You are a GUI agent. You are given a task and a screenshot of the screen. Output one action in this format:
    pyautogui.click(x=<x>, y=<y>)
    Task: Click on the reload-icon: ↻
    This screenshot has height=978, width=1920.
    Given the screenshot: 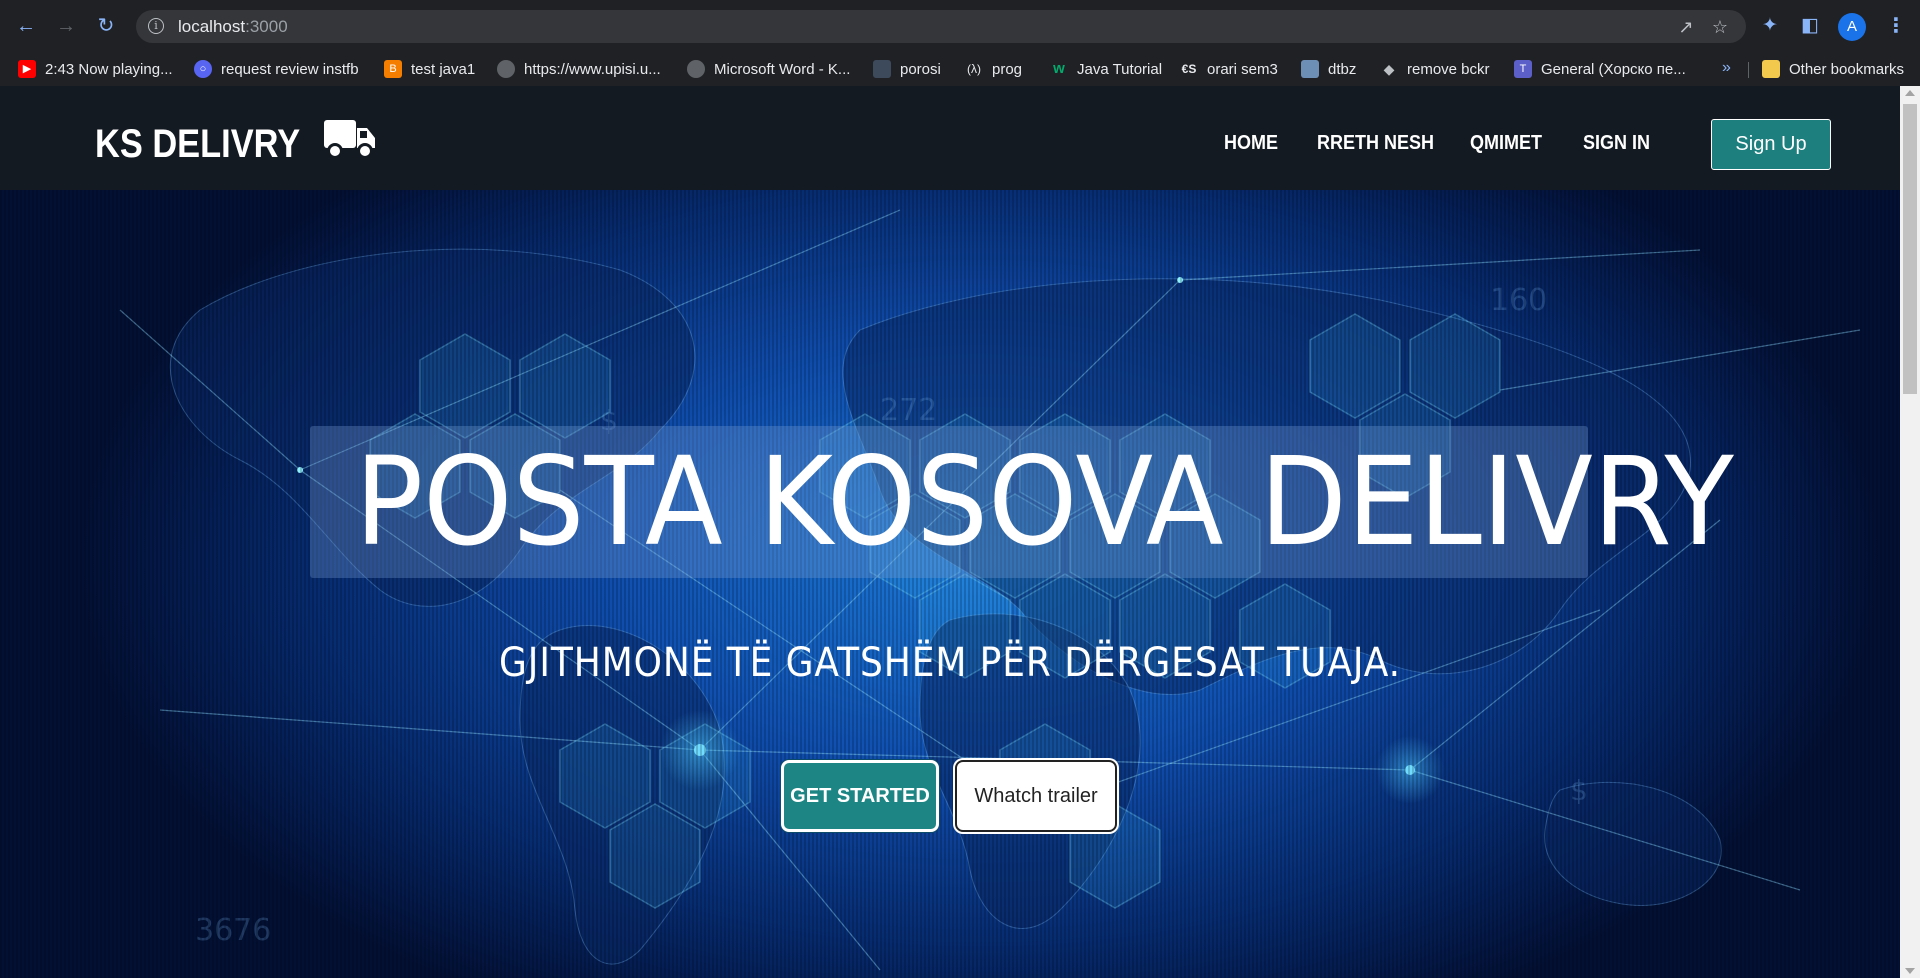 What is the action you would take?
    pyautogui.click(x=106, y=26)
    